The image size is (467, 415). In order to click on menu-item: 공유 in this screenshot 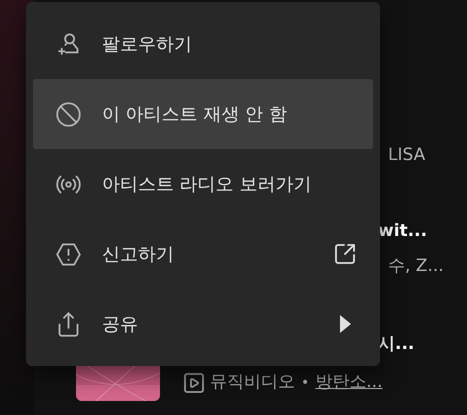, I will do `click(203, 324)`.